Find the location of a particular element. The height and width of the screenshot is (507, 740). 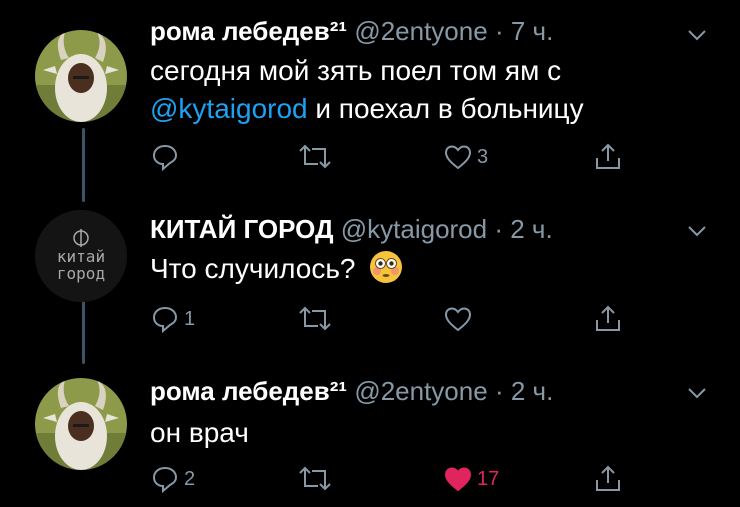

avatar-logo-text: китай город is located at coordinates (81, 265).